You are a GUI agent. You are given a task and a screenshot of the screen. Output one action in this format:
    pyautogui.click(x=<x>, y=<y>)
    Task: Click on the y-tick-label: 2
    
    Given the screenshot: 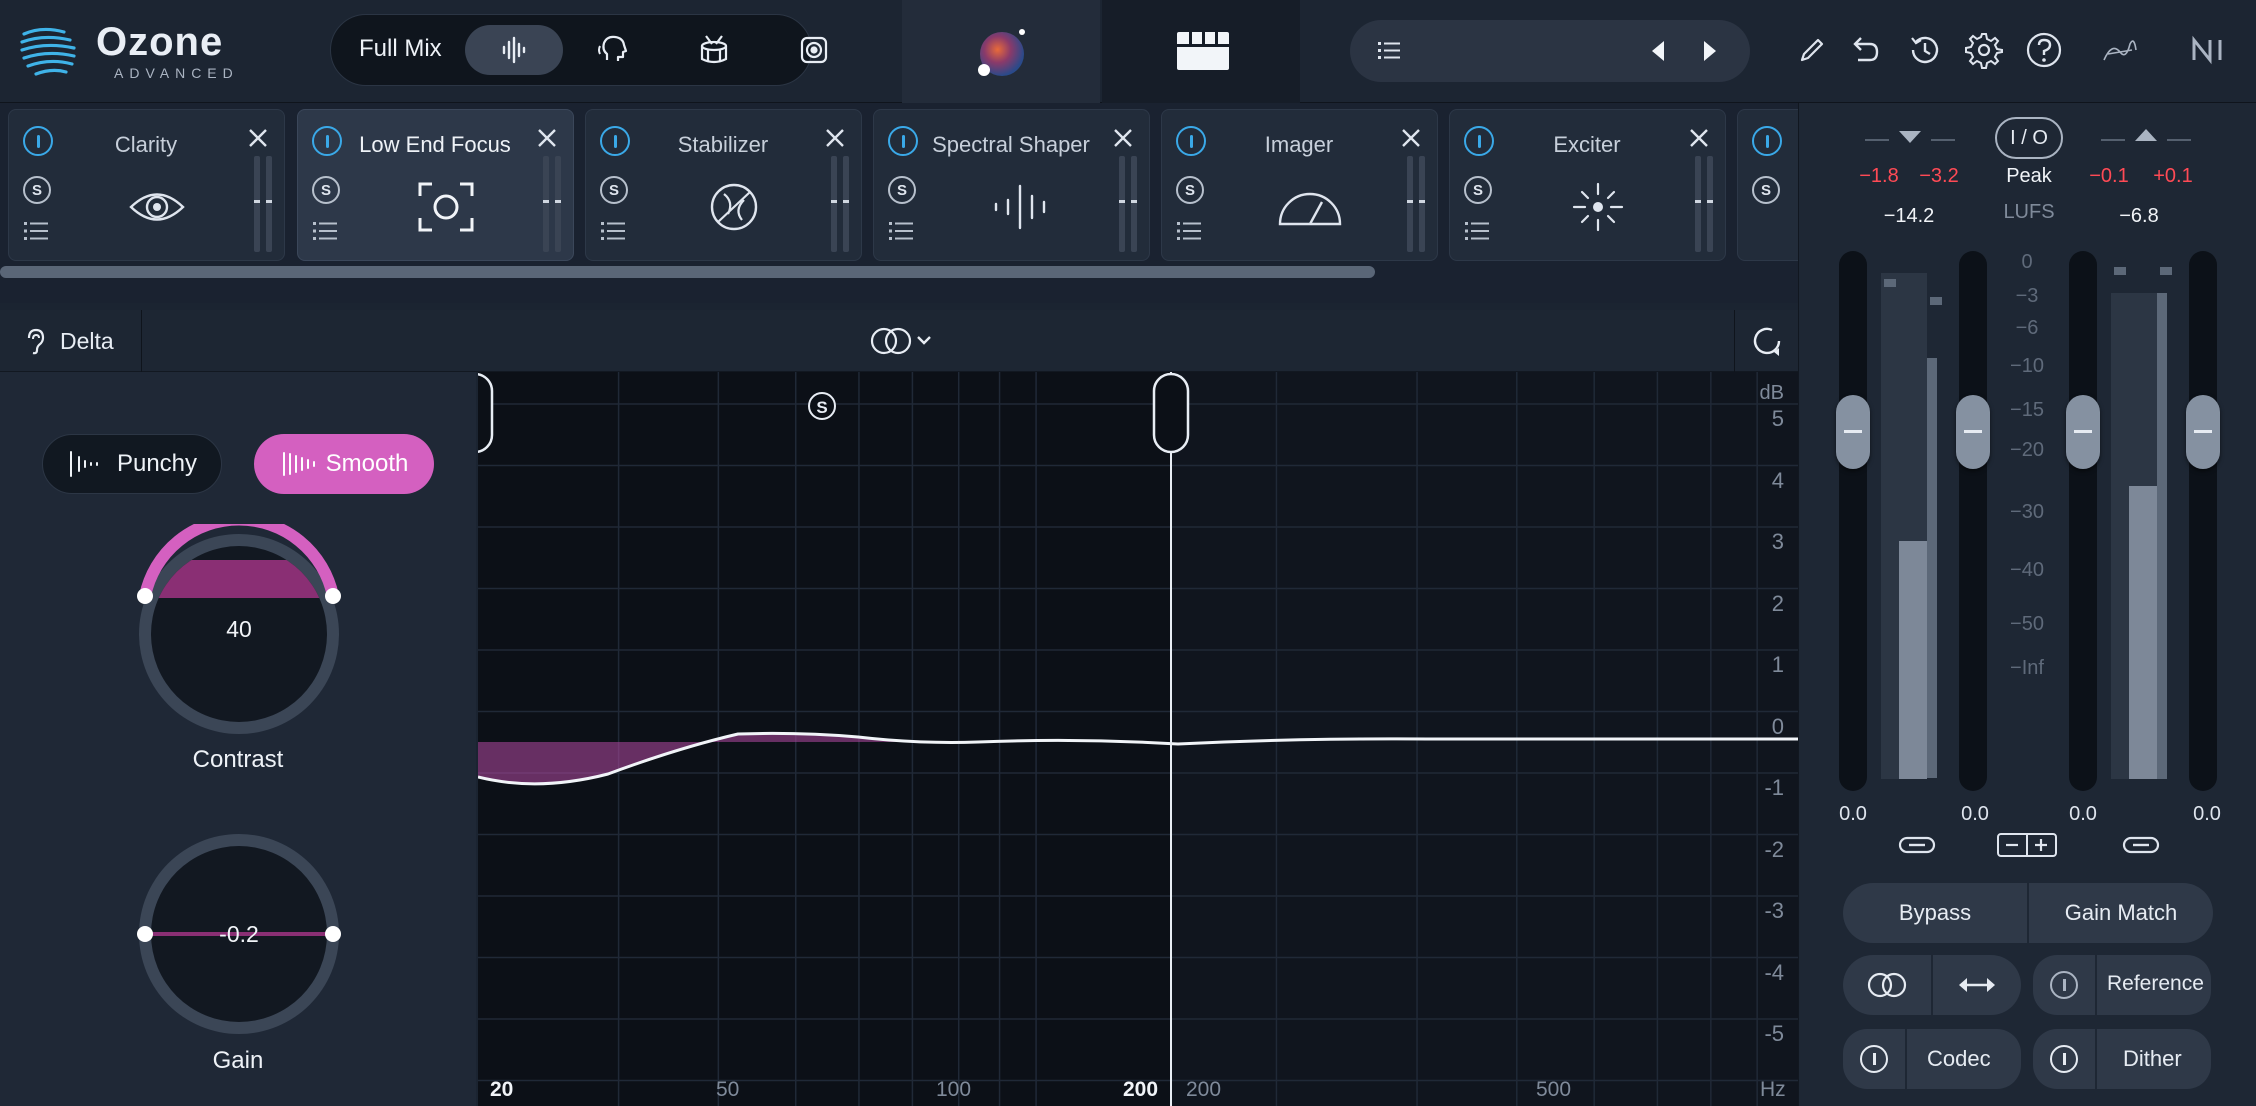 What is the action you would take?
    pyautogui.click(x=1777, y=603)
    